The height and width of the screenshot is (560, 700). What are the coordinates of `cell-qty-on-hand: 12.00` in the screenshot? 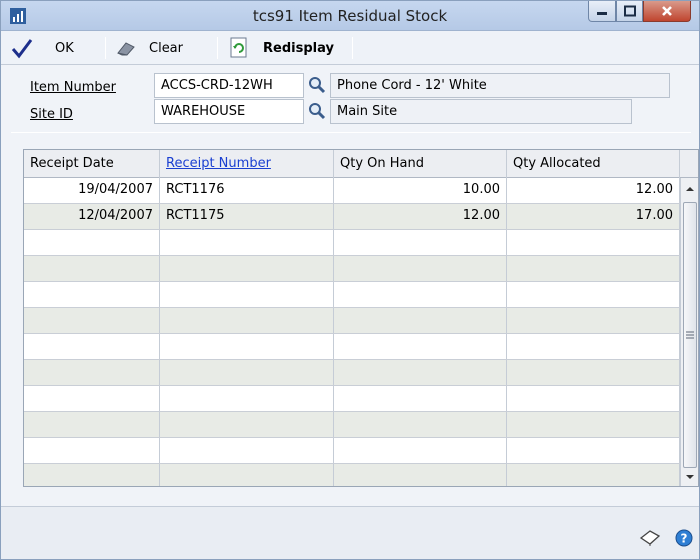 It's located at (420, 216).